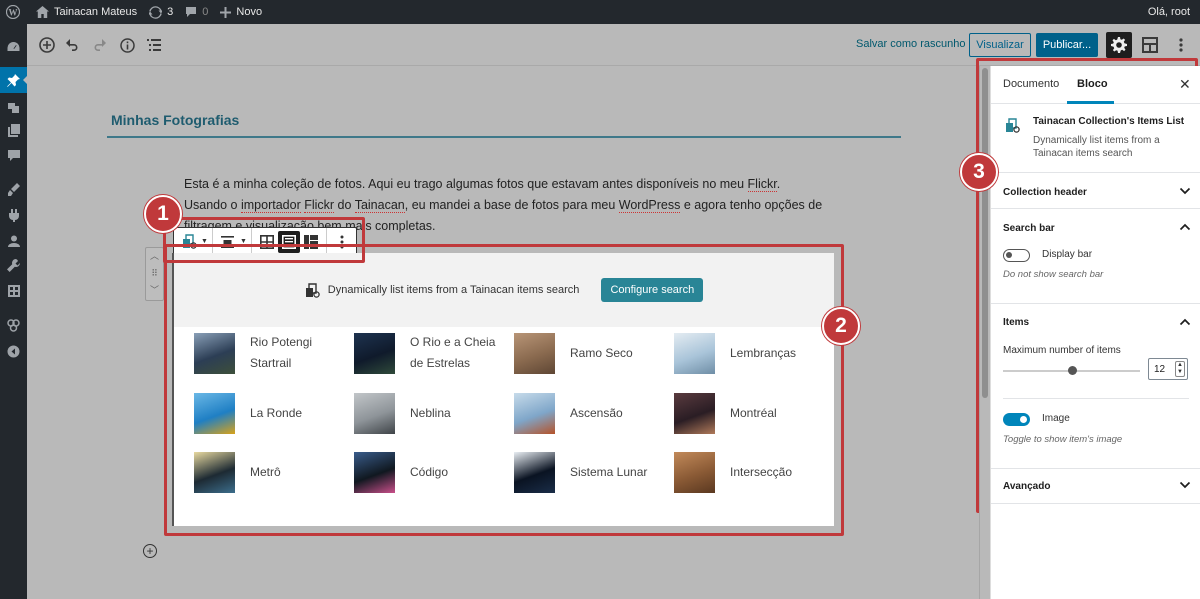  What do you see at coordinates (150, 551) in the screenshot?
I see `add-block-inline-icon: +` at bounding box center [150, 551].